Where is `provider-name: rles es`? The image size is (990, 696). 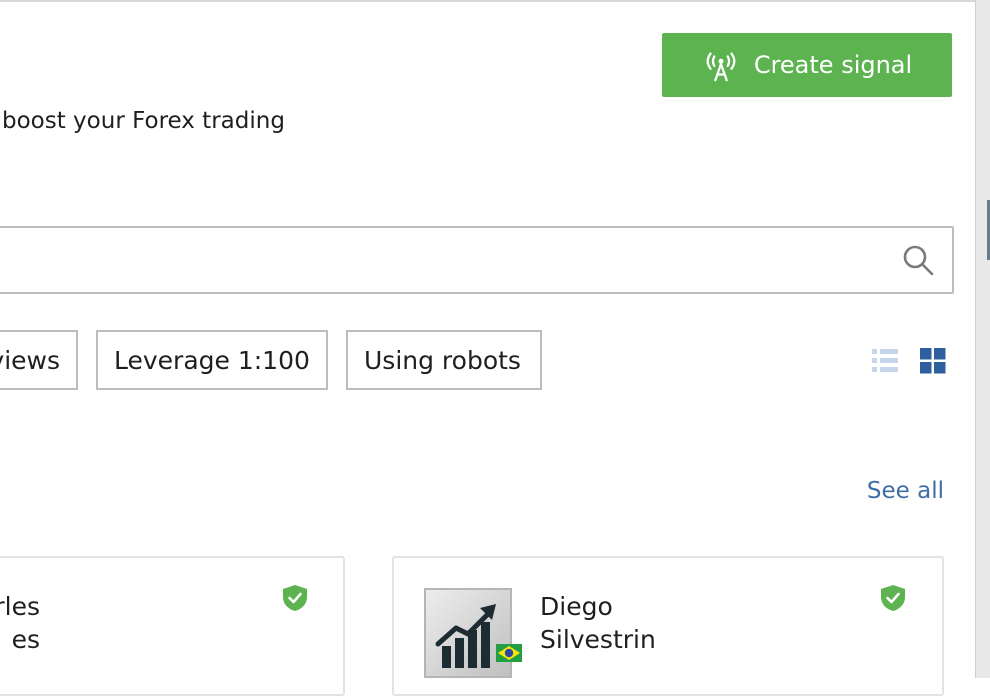
provider-name: rles es is located at coordinates (20, 623).